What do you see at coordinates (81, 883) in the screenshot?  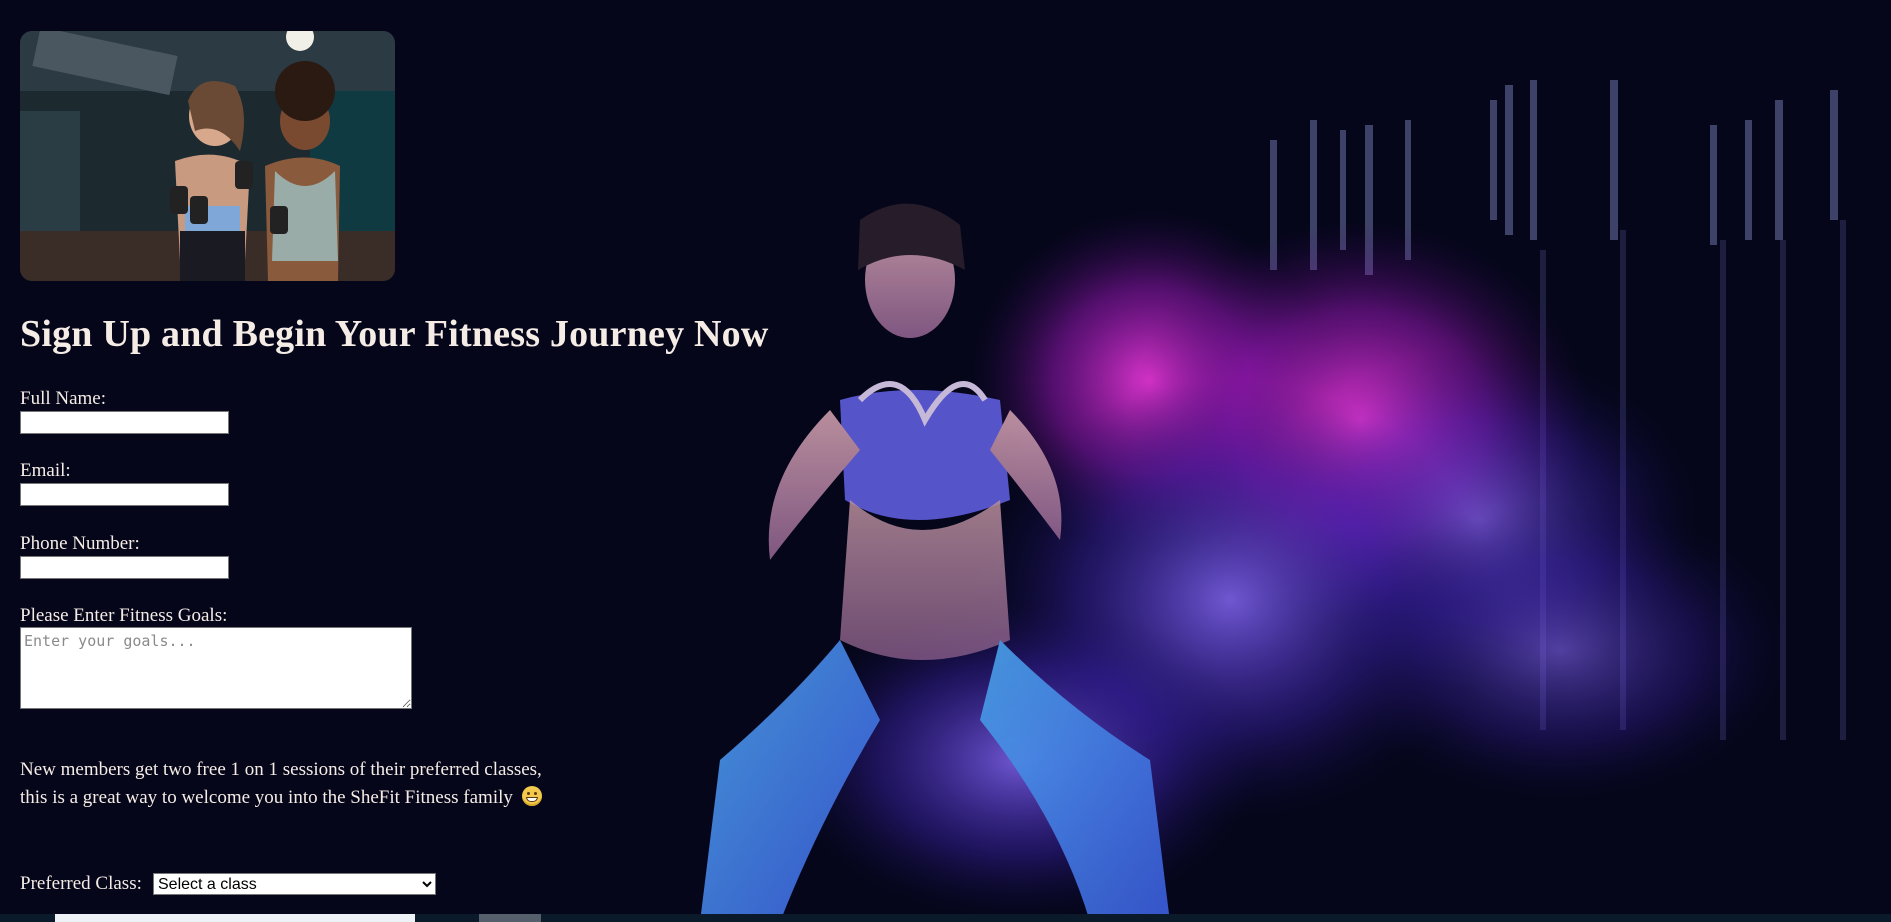 I see `preferred-class-label: Preferred Class:` at bounding box center [81, 883].